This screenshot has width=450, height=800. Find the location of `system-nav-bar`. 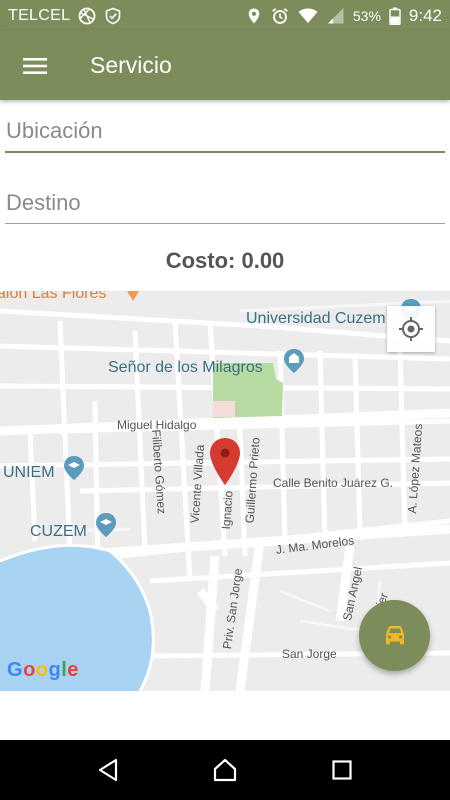

system-nav-bar is located at coordinates (225, 770).